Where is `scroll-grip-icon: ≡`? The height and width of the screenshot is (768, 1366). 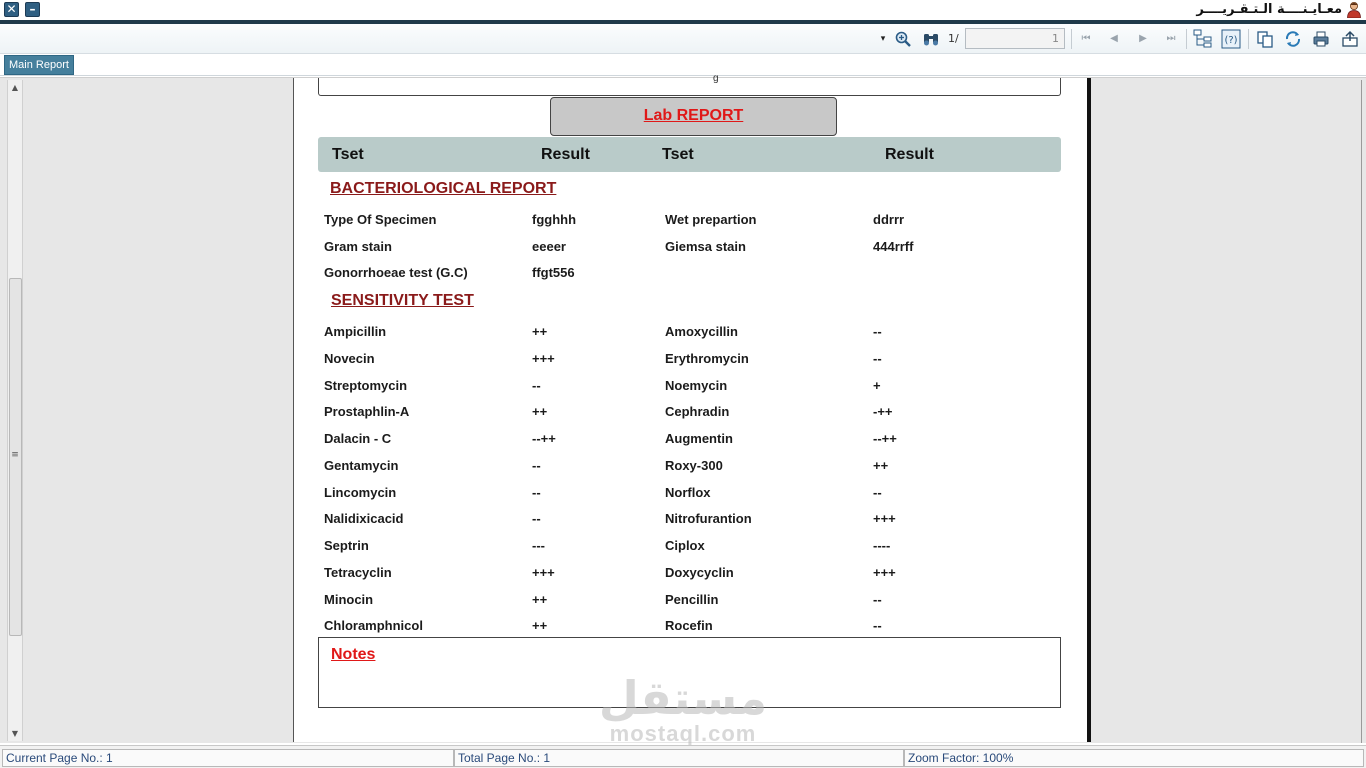
scroll-grip-icon: ≡ is located at coordinates (15, 455).